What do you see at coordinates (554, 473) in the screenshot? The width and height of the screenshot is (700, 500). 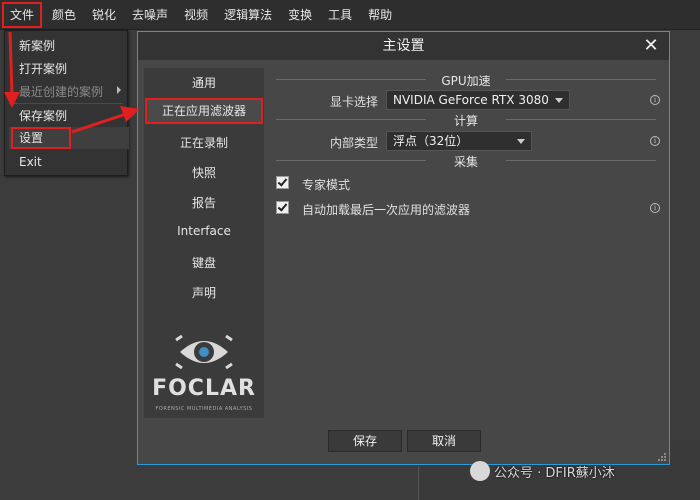 I see `watermark-text: 公众号 · DFIR蘇小沐` at bounding box center [554, 473].